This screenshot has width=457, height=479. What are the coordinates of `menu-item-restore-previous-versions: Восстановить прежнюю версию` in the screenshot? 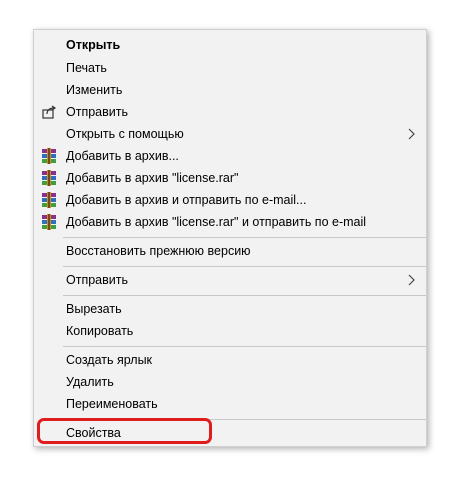 It's located at (230, 251).